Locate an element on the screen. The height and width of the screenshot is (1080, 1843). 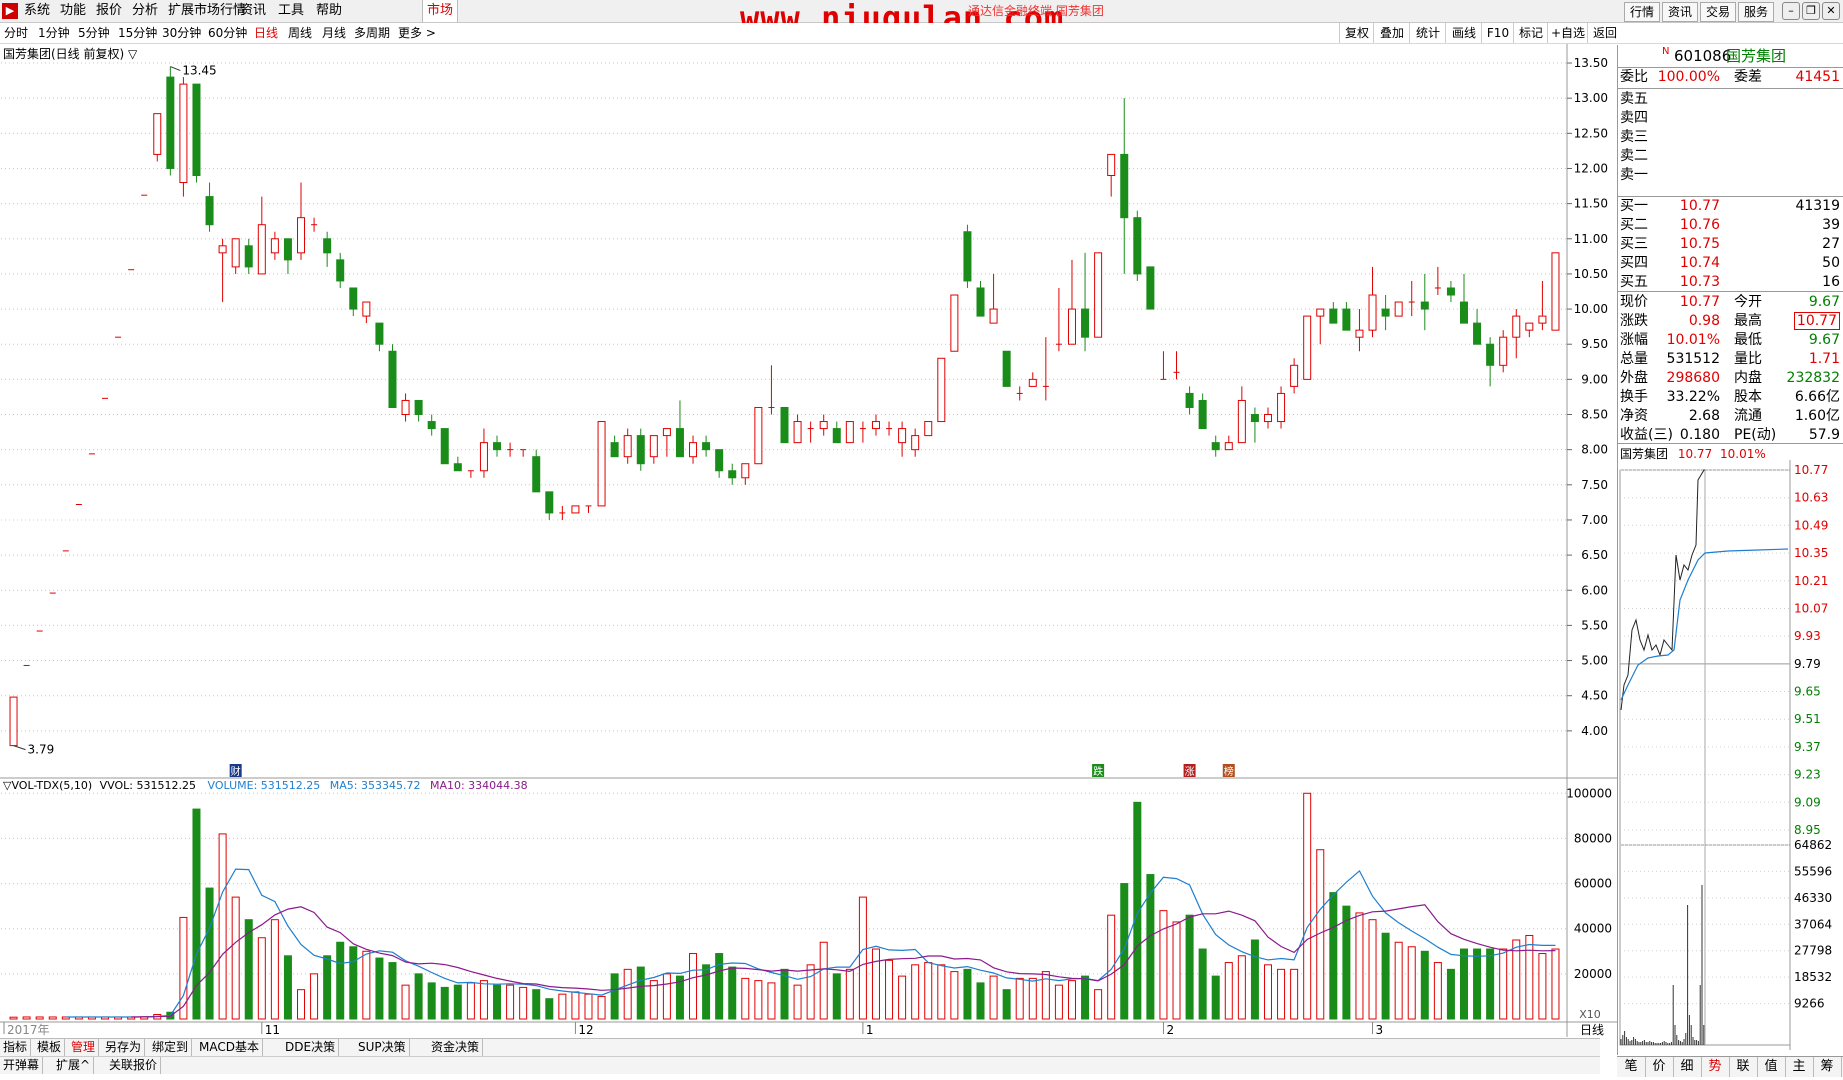
menu-5: 资讯 is located at coordinates (253, 11).